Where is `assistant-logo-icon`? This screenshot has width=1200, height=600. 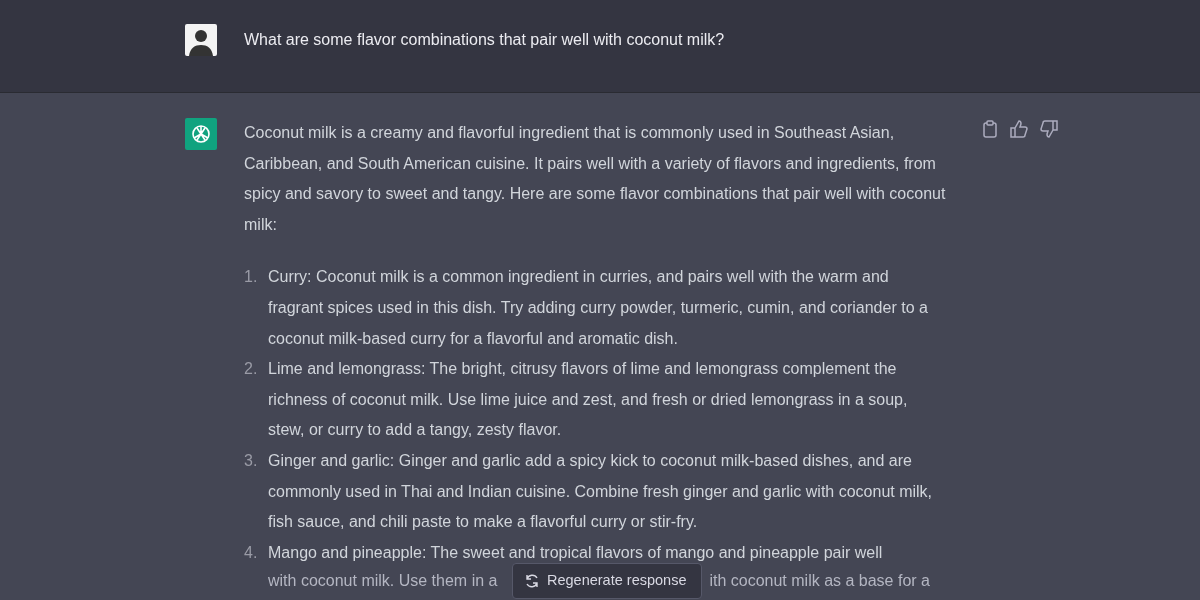
assistant-logo-icon is located at coordinates (201, 134).